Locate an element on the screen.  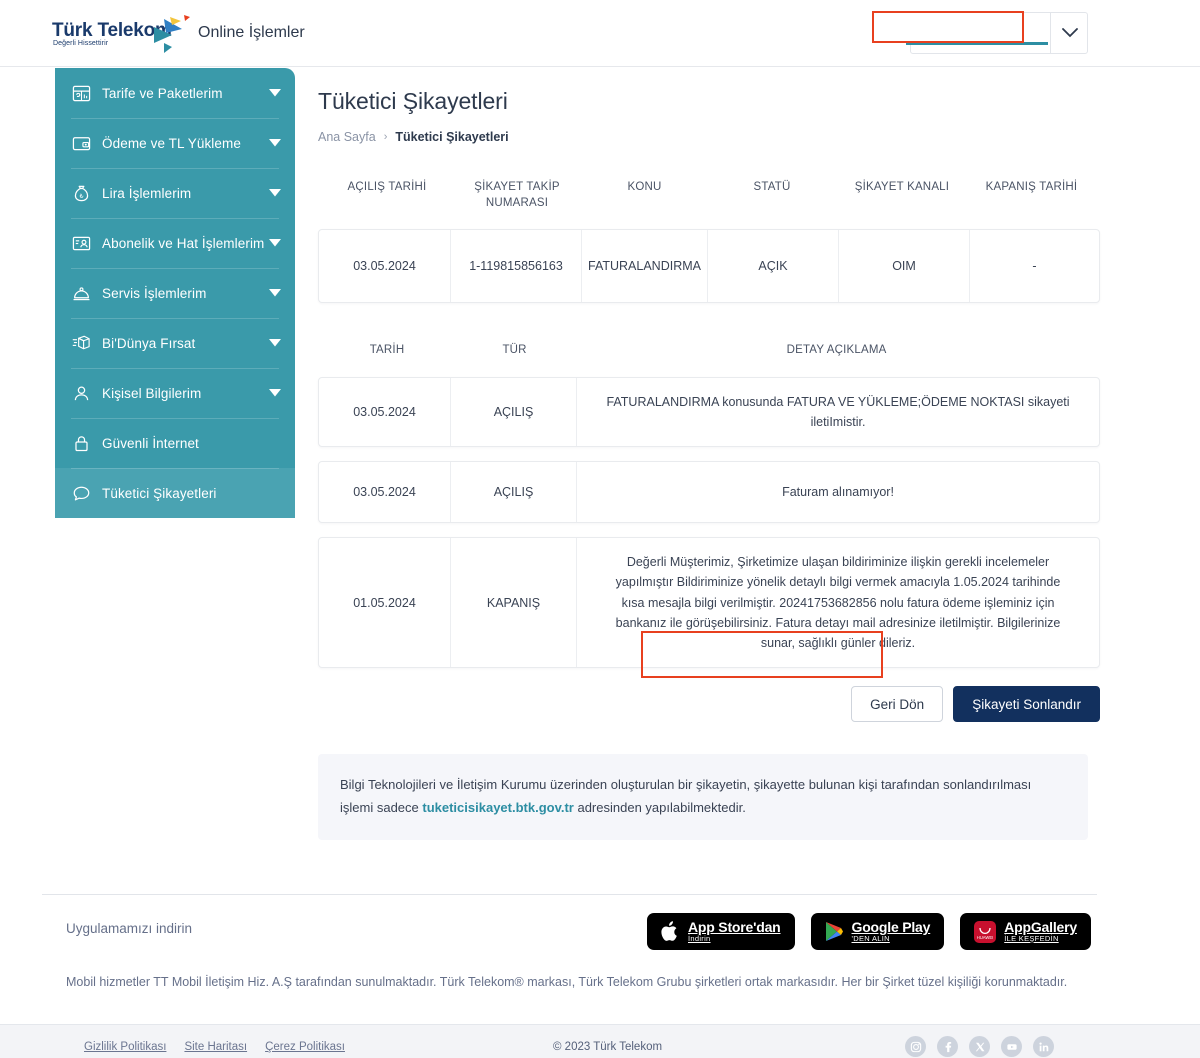
social-icons is located at coordinates (979, 1046).